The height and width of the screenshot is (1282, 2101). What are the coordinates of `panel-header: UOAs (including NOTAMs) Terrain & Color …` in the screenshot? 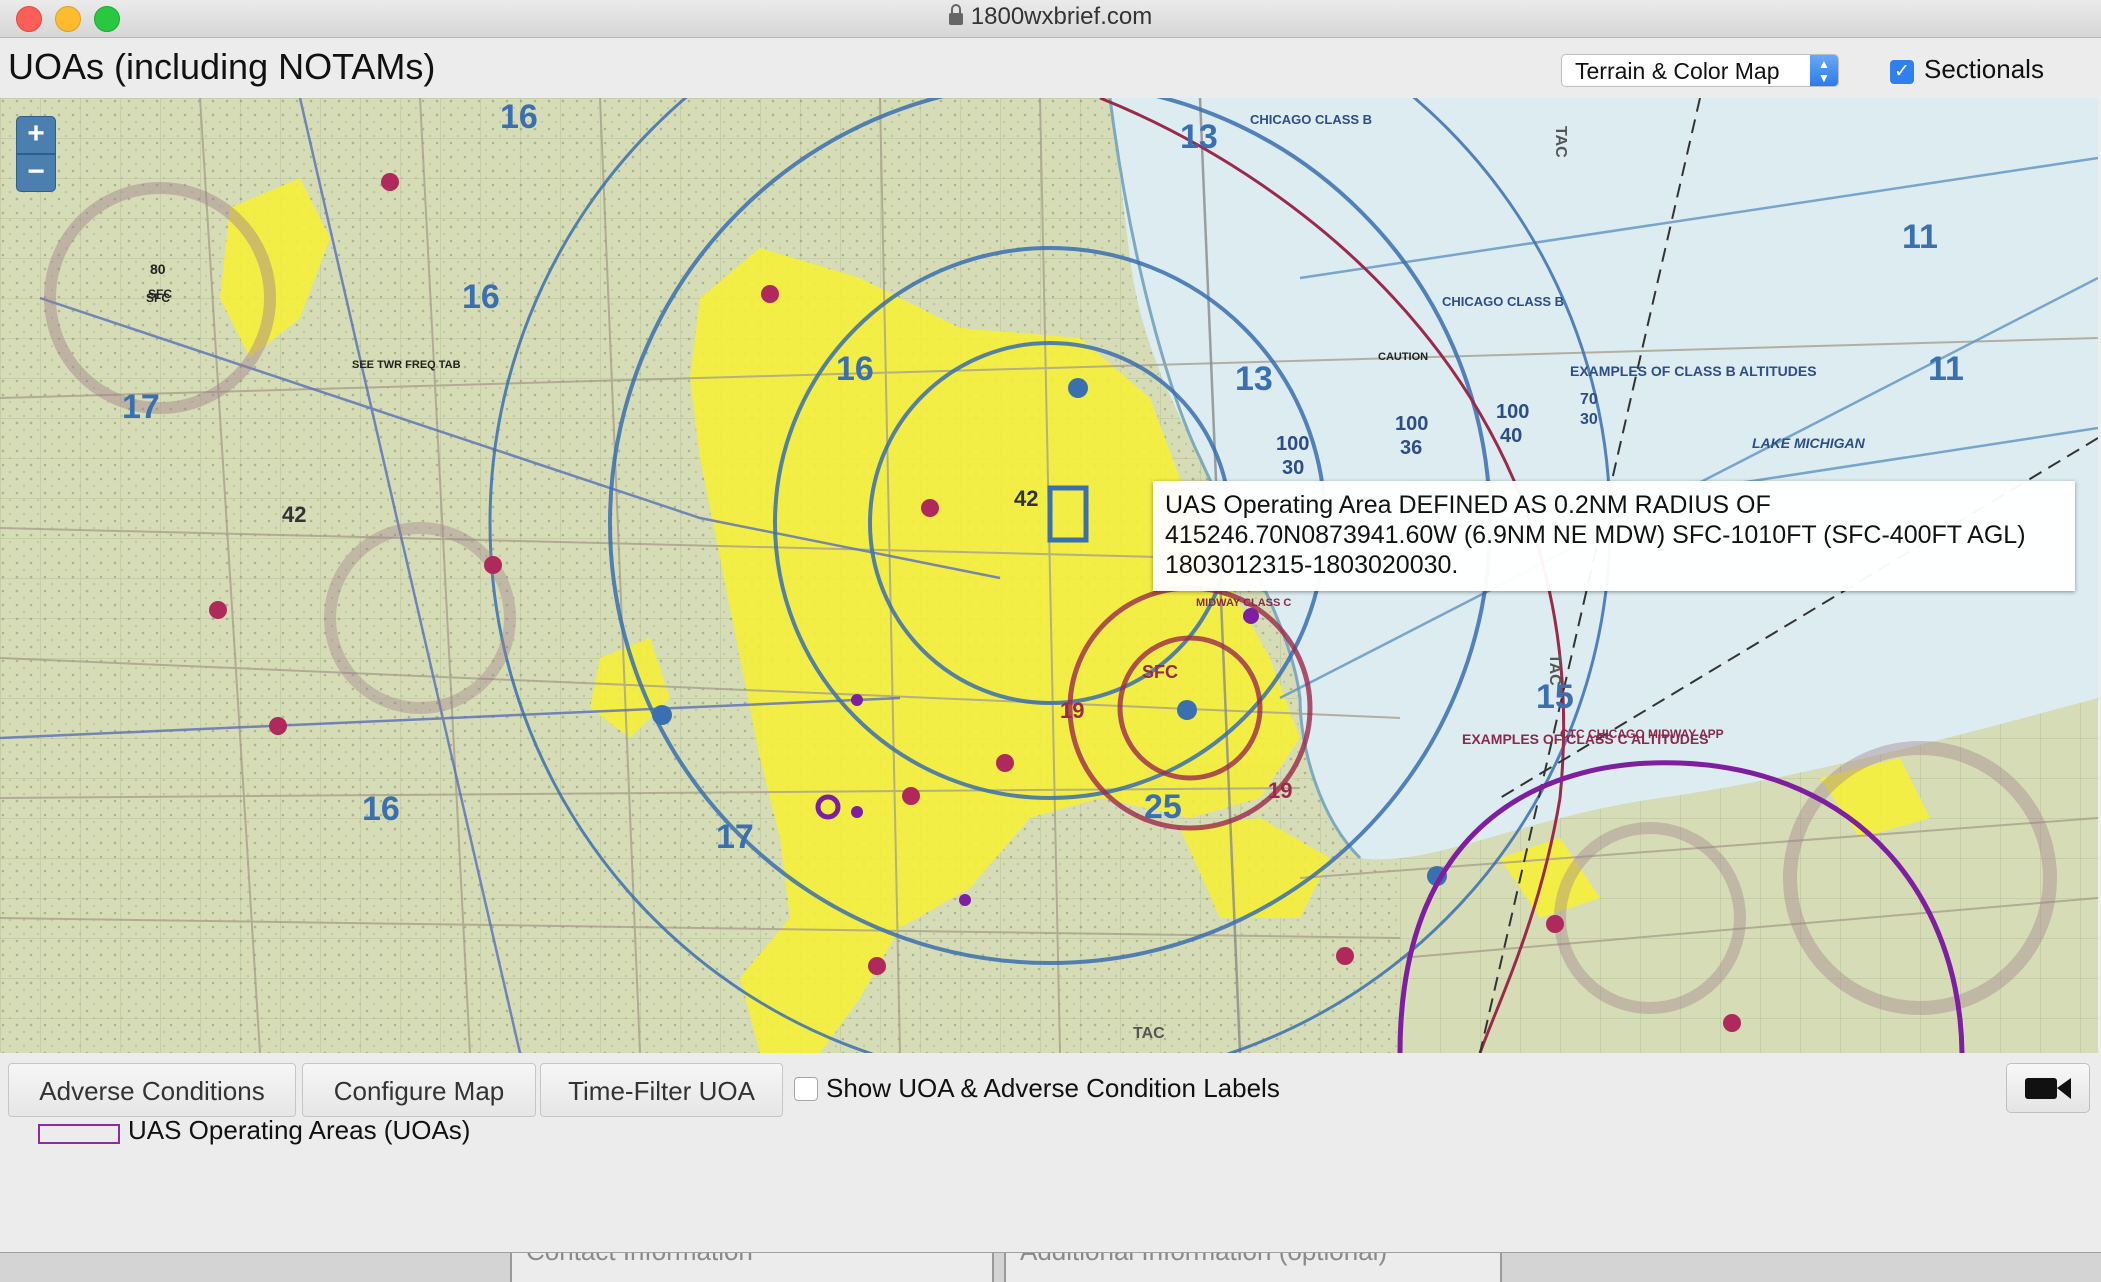 It's located at (1050, 68).